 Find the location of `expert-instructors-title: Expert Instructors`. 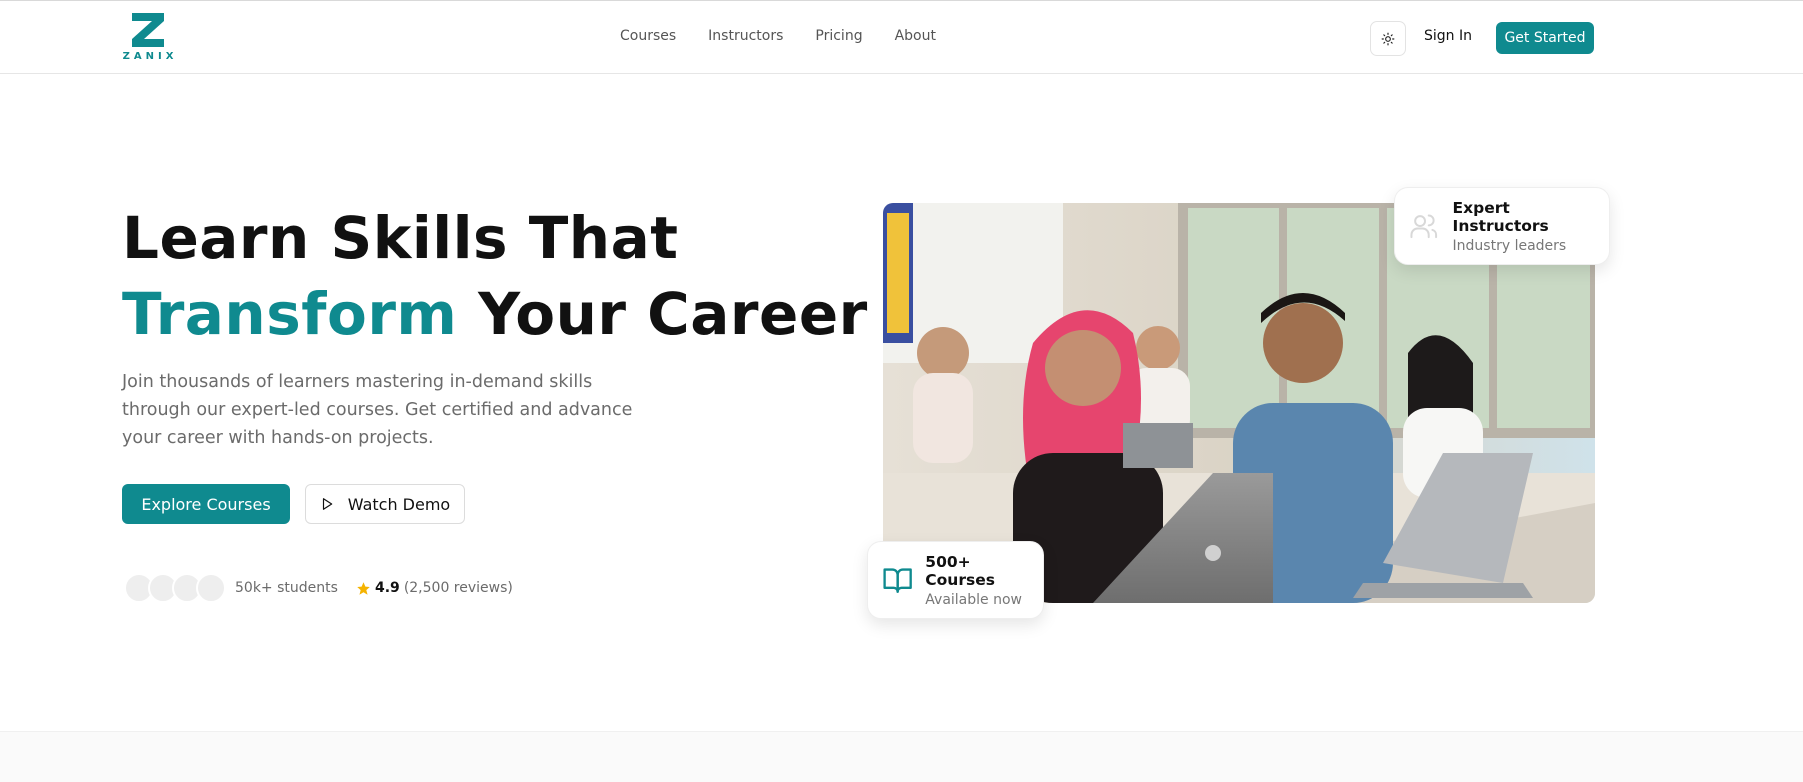

expert-instructors-title: Expert Instructors is located at coordinates (1500, 216).